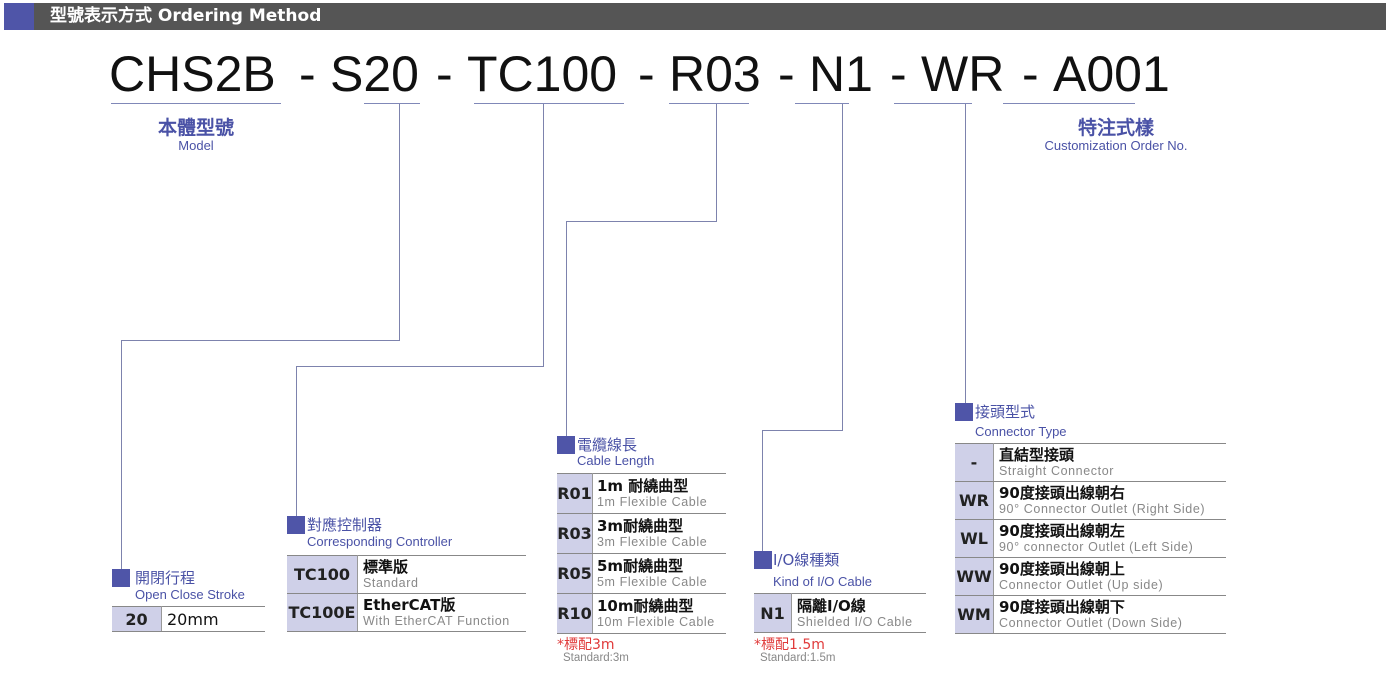 The width and height of the screenshot is (1389, 681). I want to click on option-desc-en: 90° Connector Outlet (Right Side), so click(1102, 509).